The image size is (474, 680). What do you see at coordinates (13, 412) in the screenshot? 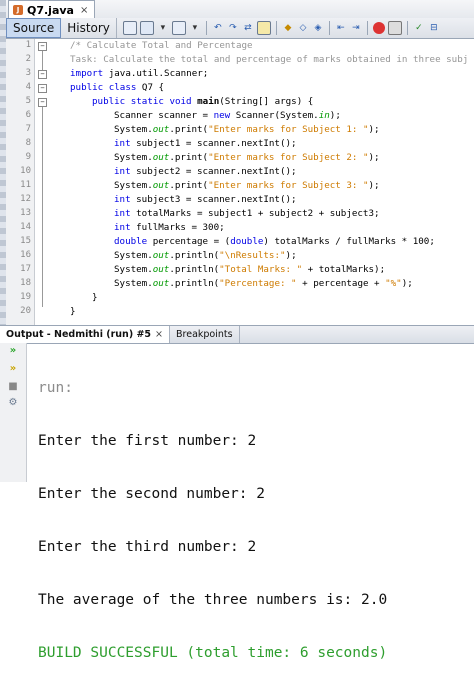
I see `output-side-toolbar: » » ■ ⚙` at bounding box center [13, 412].